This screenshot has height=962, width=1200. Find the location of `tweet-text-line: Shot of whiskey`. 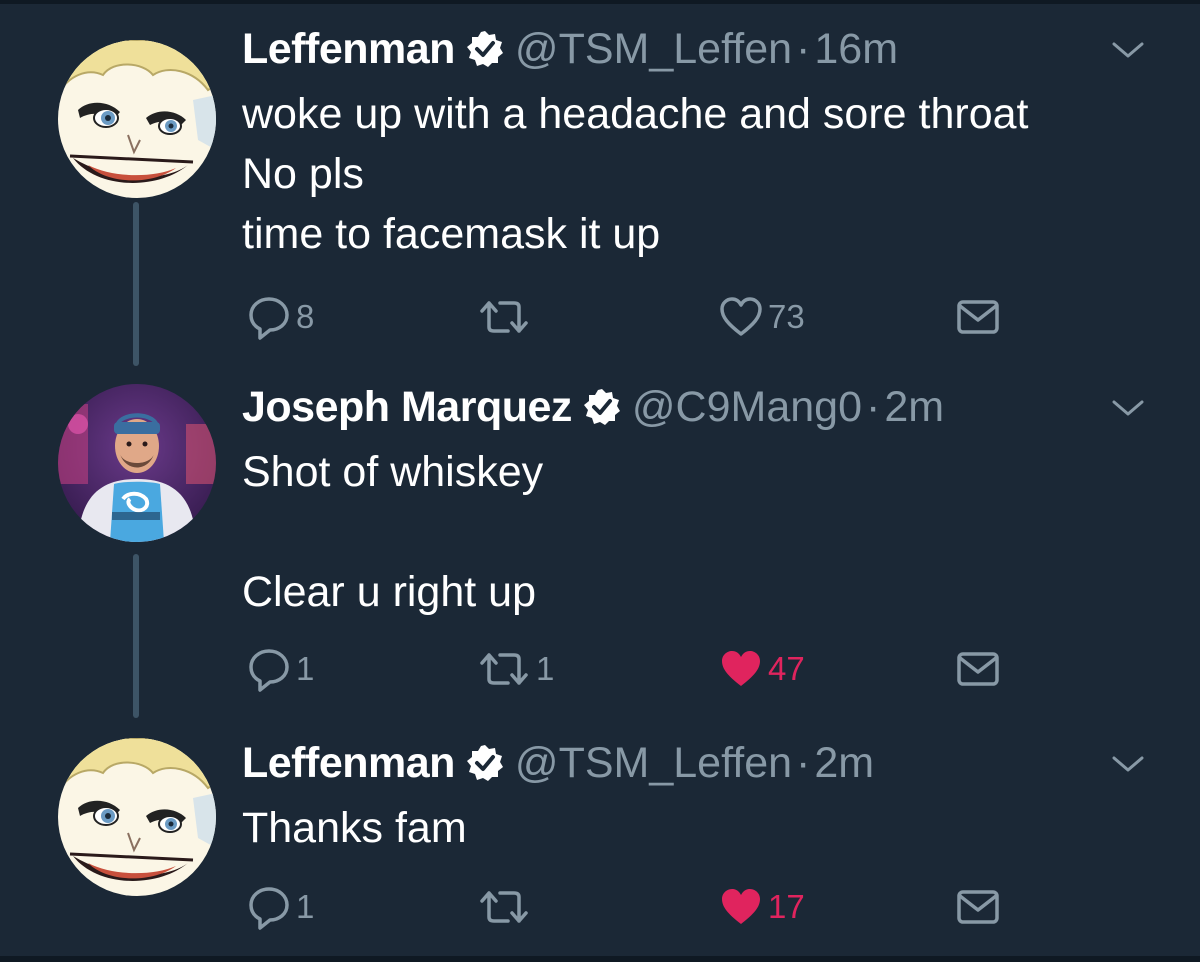

tweet-text-line: Shot of whiskey is located at coordinates (393, 472).